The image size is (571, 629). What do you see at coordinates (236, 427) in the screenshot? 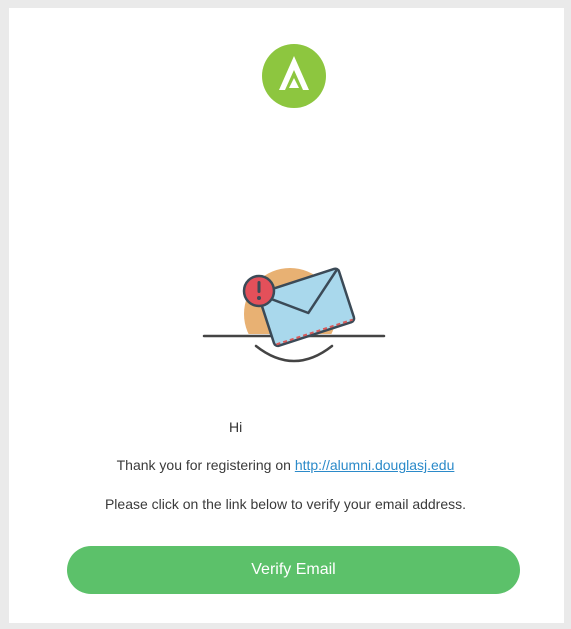
I see `greeting-text: Hi` at bounding box center [236, 427].